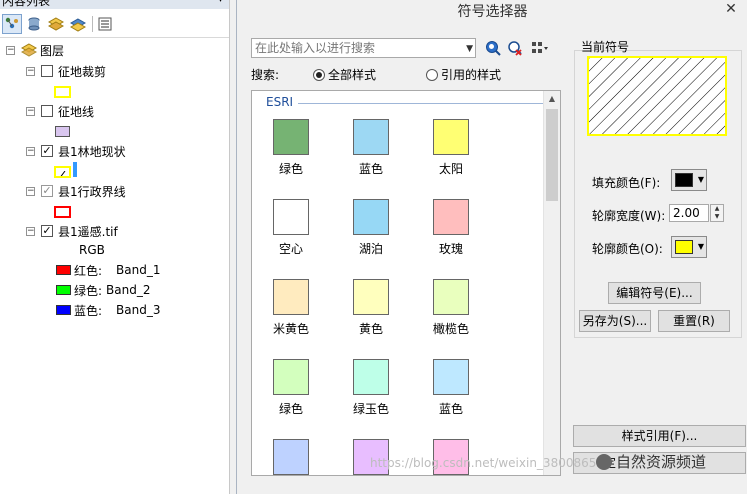 The image size is (747, 494). Describe the element at coordinates (10, 50) in the screenshot. I see `collapse-layers-icon: −` at that location.